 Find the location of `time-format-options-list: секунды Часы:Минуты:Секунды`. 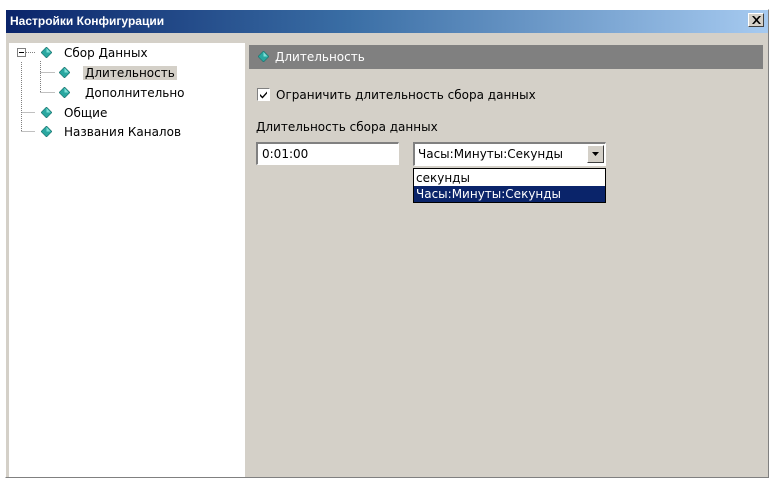

time-format-options-list: секунды Часы:Минуты:Секунды is located at coordinates (509, 185).